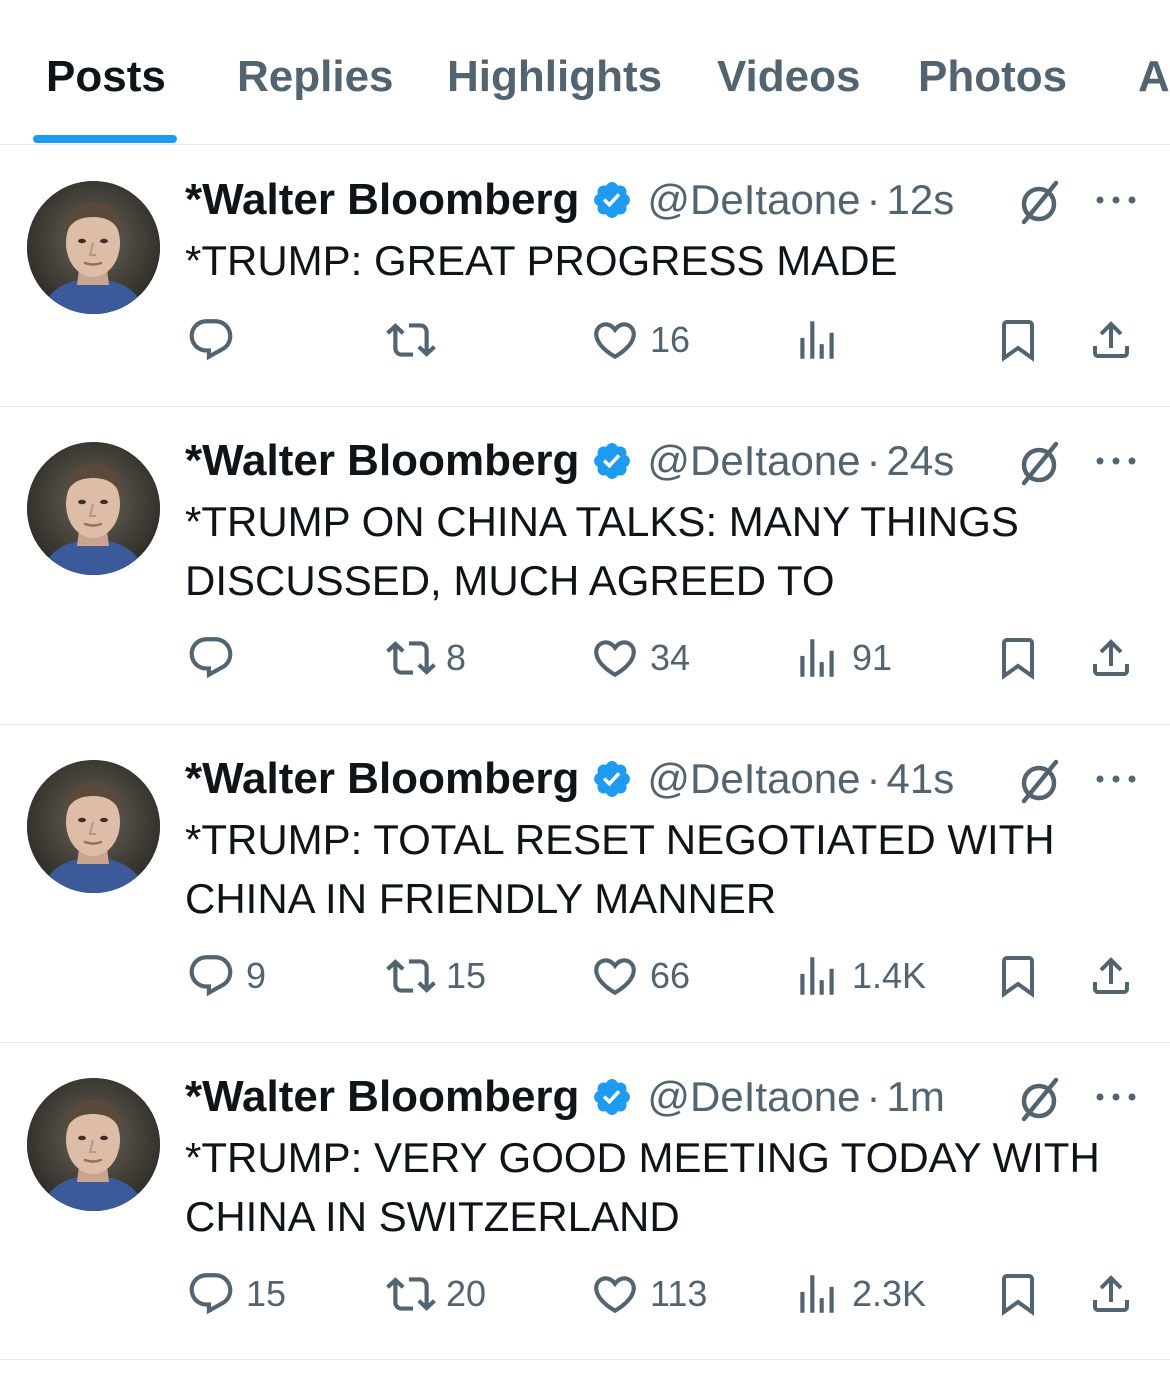  Describe the element at coordinates (456, 657) in the screenshot. I see `repost-count: 8` at that location.